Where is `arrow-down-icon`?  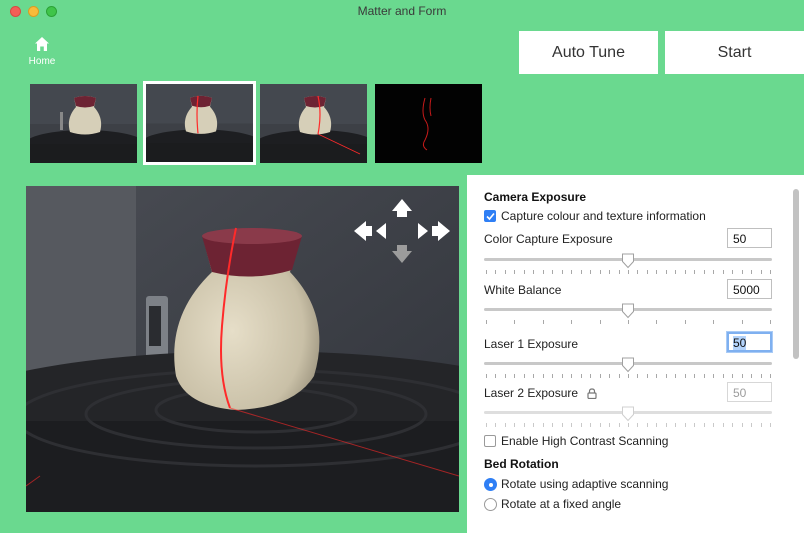 arrow-down-icon is located at coordinates (402, 254).